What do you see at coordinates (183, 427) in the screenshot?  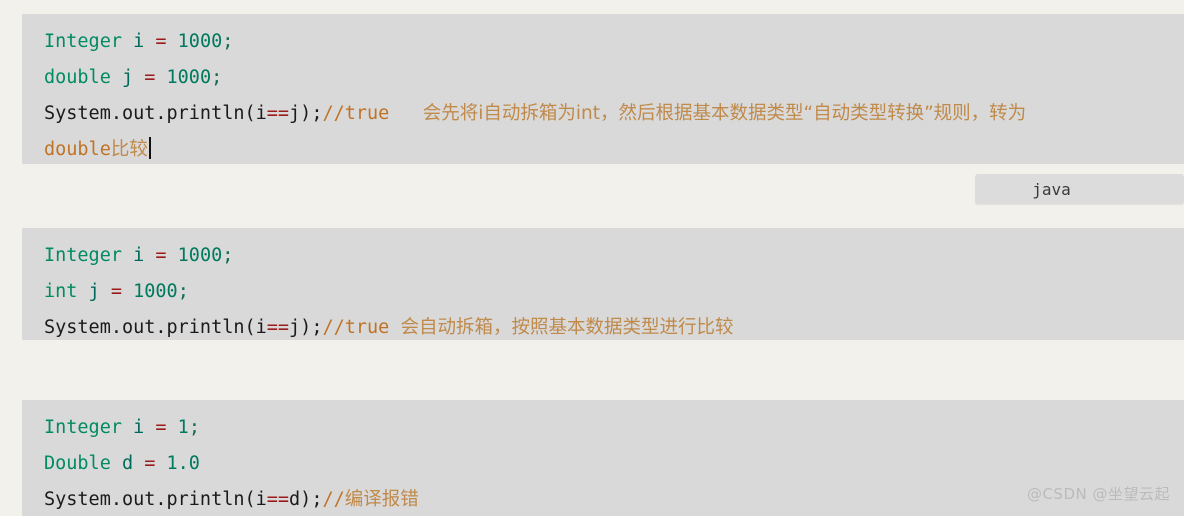 I see `code-token: 1` at bounding box center [183, 427].